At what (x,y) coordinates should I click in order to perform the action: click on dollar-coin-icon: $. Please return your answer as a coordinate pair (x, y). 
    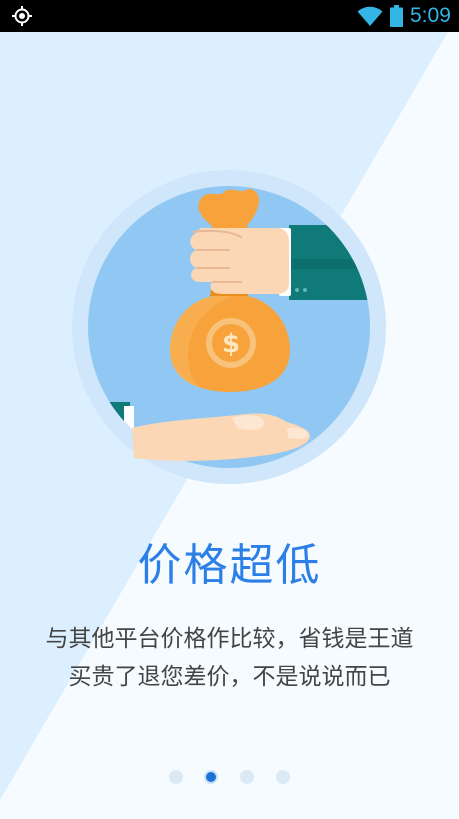
    Looking at the image, I should click on (231, 343).